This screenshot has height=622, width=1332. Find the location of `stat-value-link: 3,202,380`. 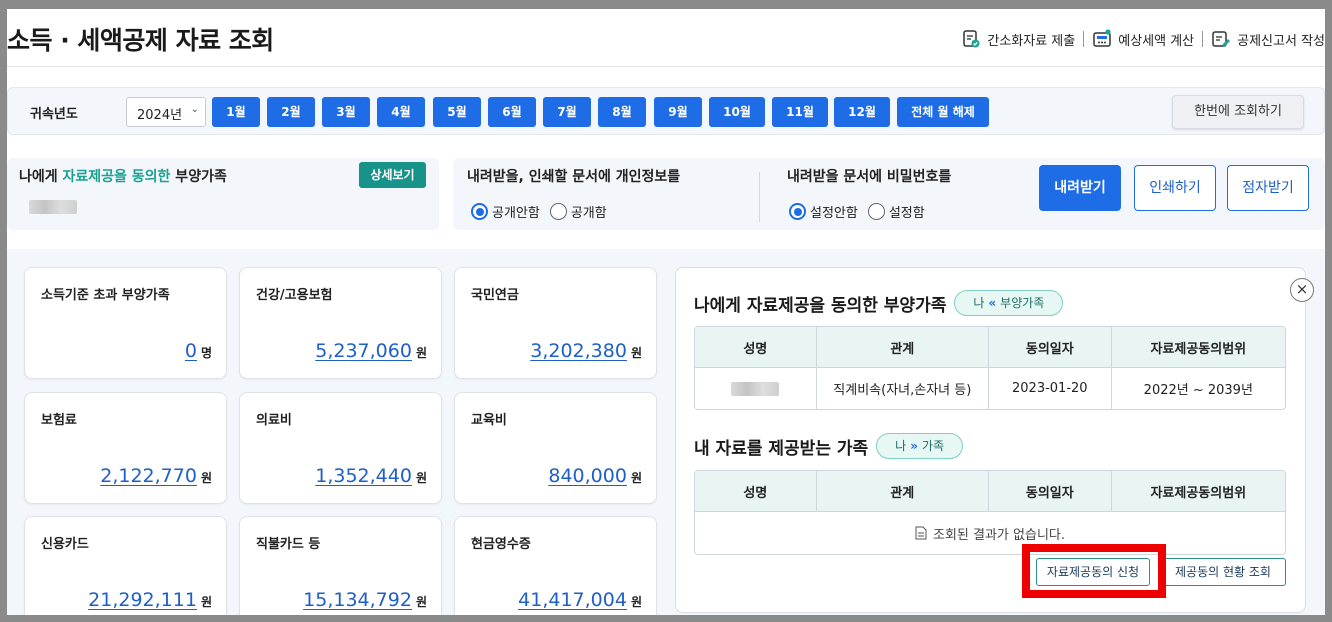

stat-value-link: 3,202,380 is located at coordinates (578, 351).